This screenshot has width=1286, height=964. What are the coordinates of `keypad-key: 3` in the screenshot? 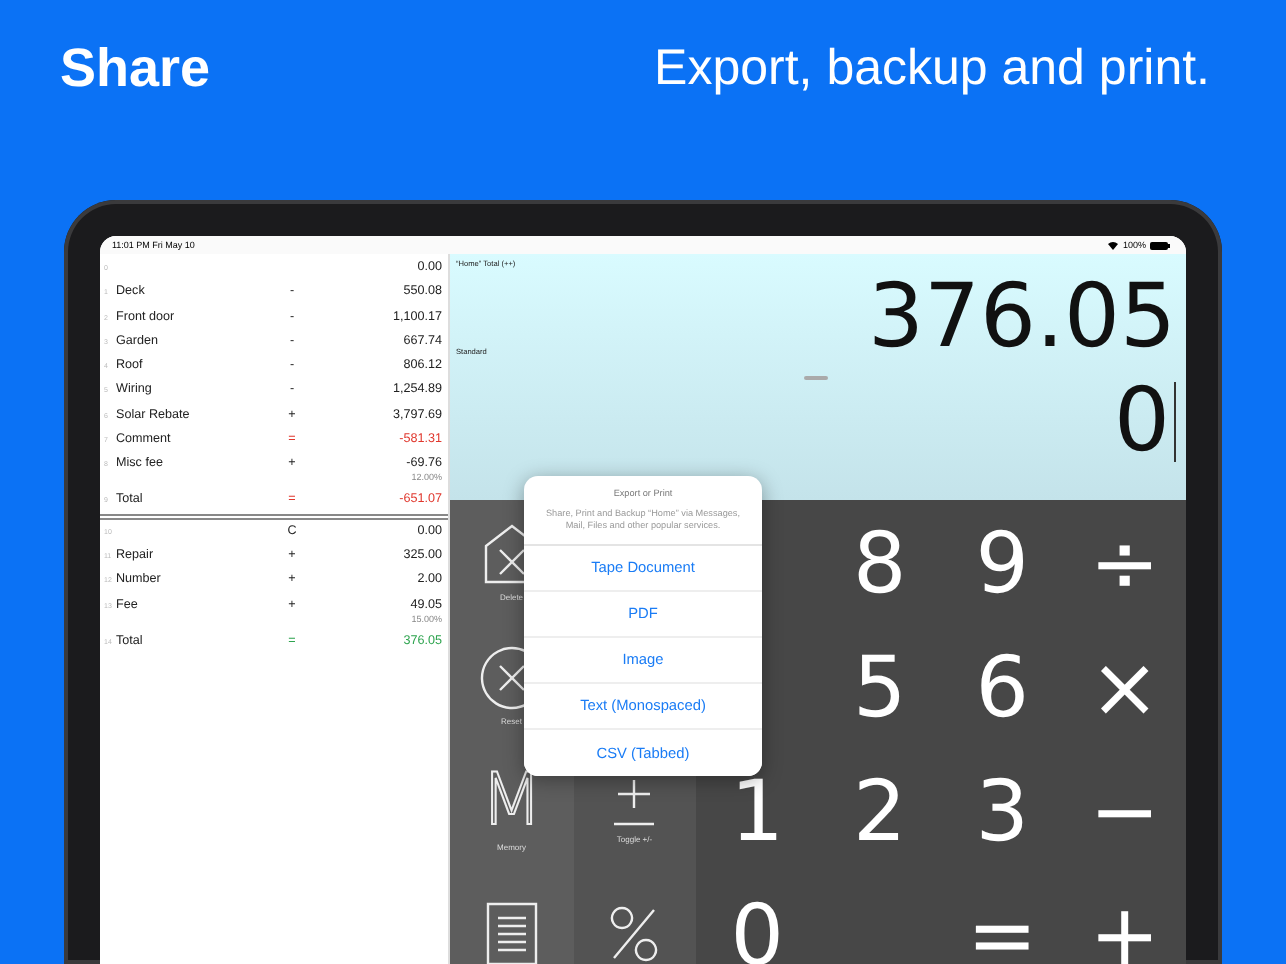 It's located at (1002, 810).